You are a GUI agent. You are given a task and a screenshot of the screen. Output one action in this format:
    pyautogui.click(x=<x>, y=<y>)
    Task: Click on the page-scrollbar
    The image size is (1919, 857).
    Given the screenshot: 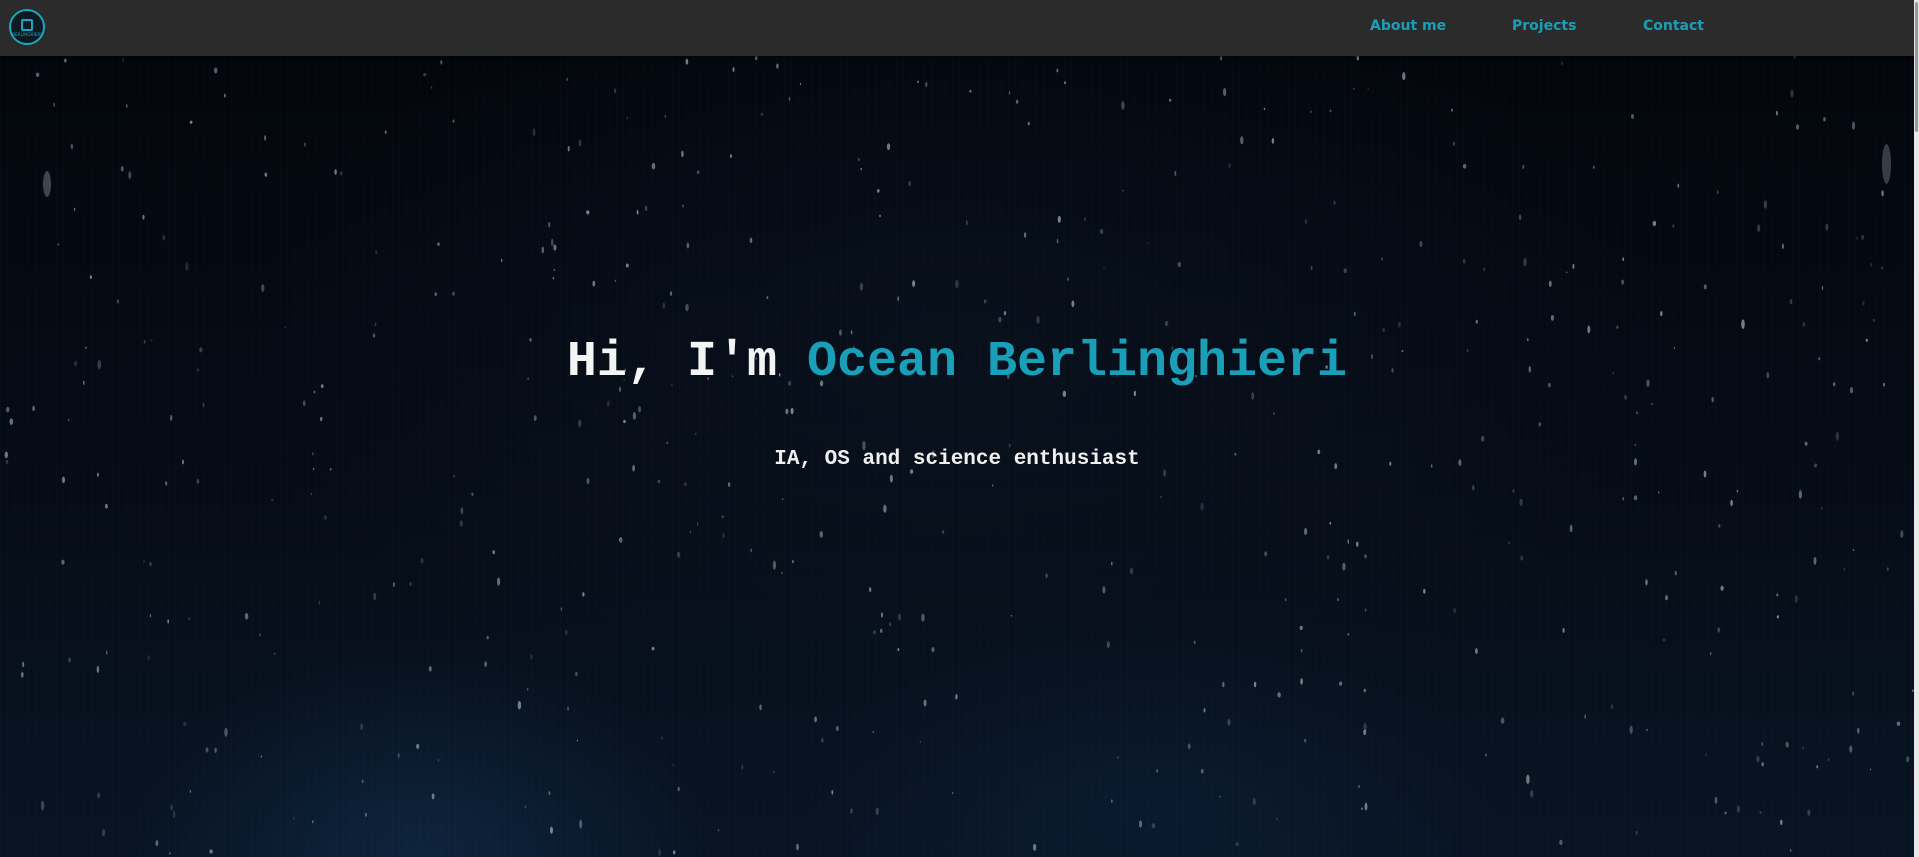 What is the action you would take?
    pyautogui.click(x=1916, y=428)
    